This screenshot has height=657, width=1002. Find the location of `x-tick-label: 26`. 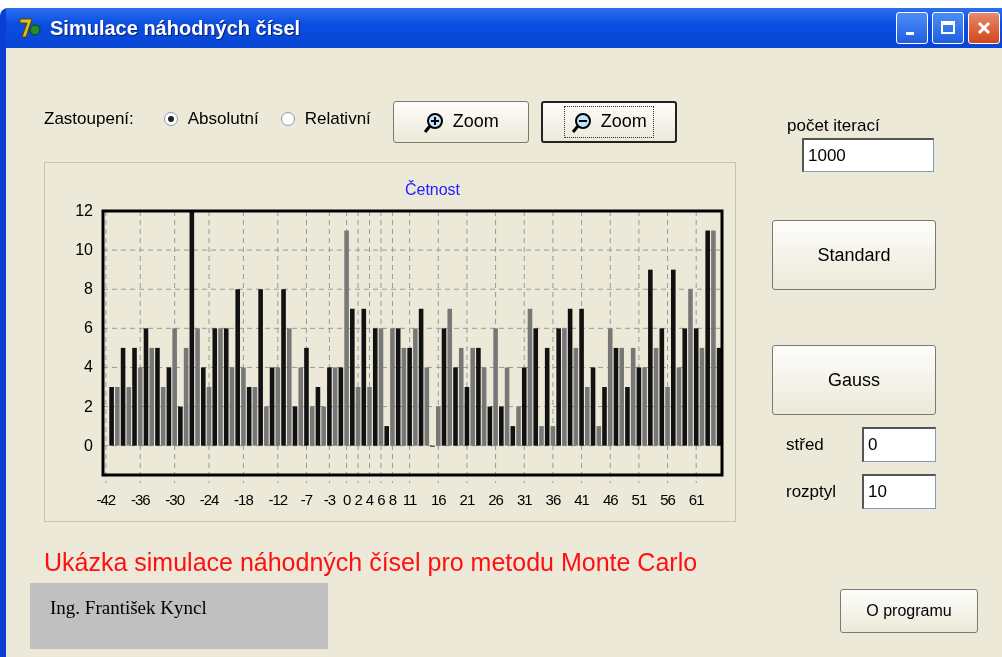

x-tick-label: 26 is located at coordinates (495, 499).